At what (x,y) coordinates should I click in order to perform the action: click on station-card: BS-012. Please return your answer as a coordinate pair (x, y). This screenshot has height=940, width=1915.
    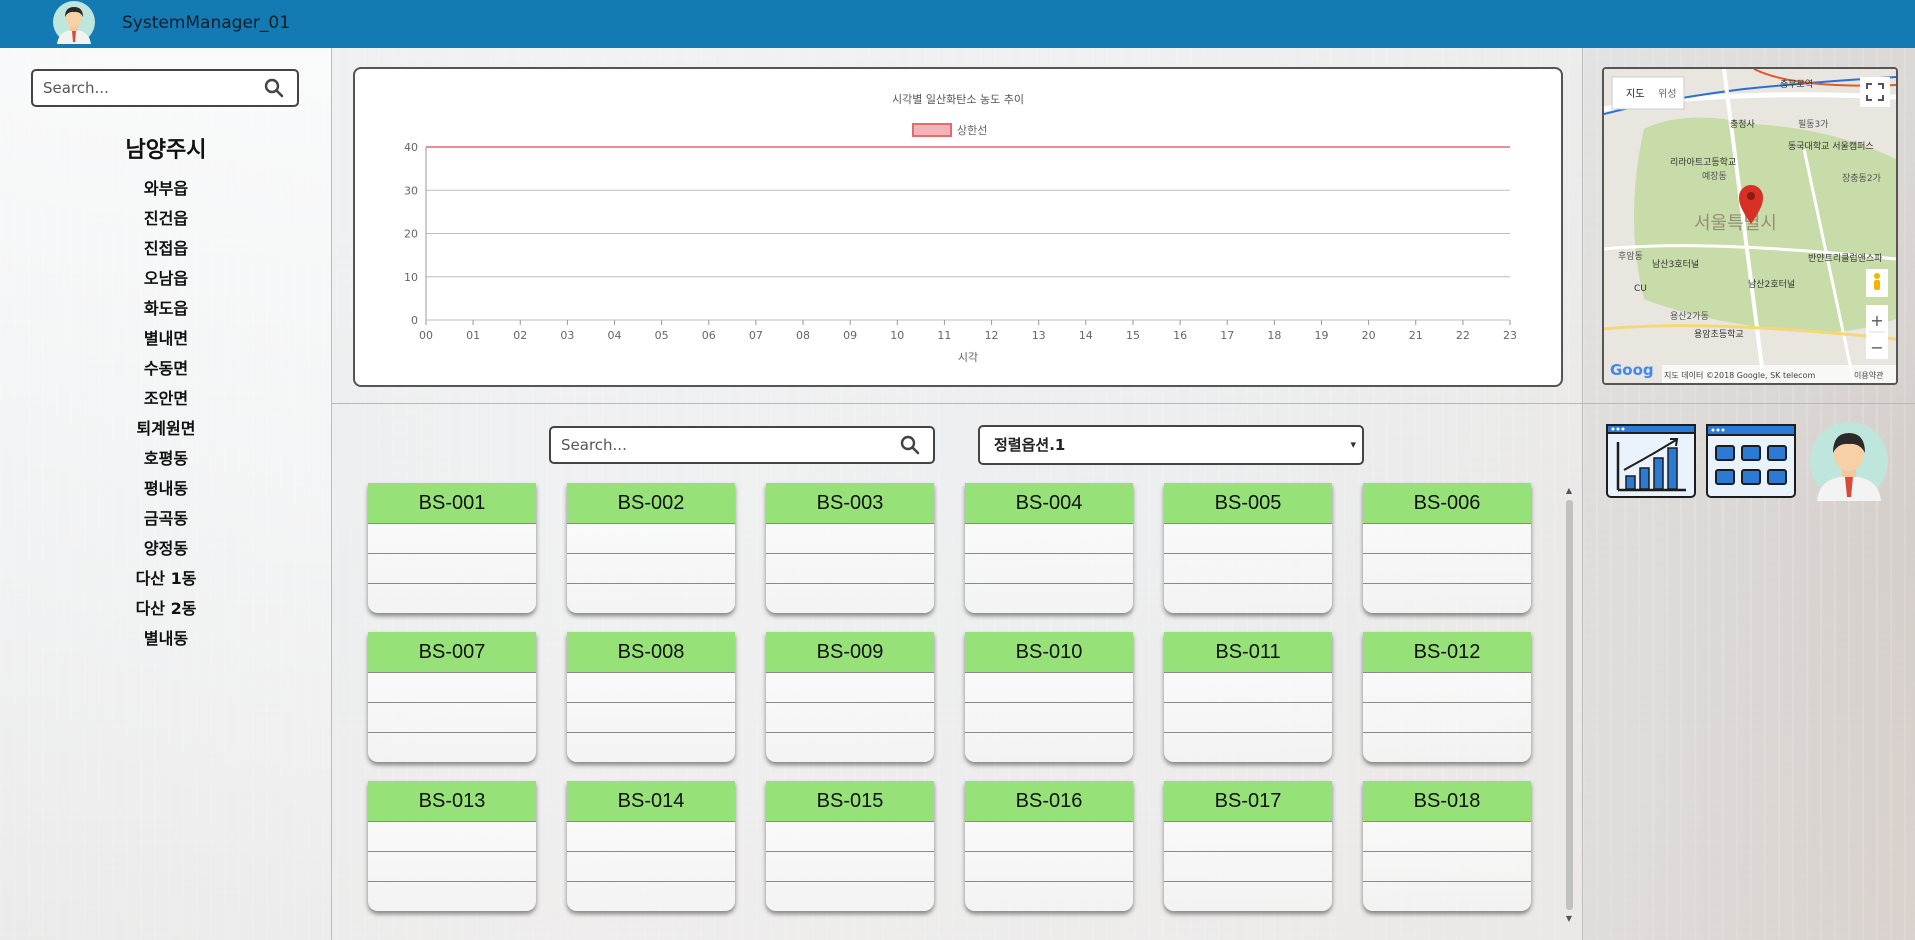
    Looking at the image, I should click on (1447, 697).